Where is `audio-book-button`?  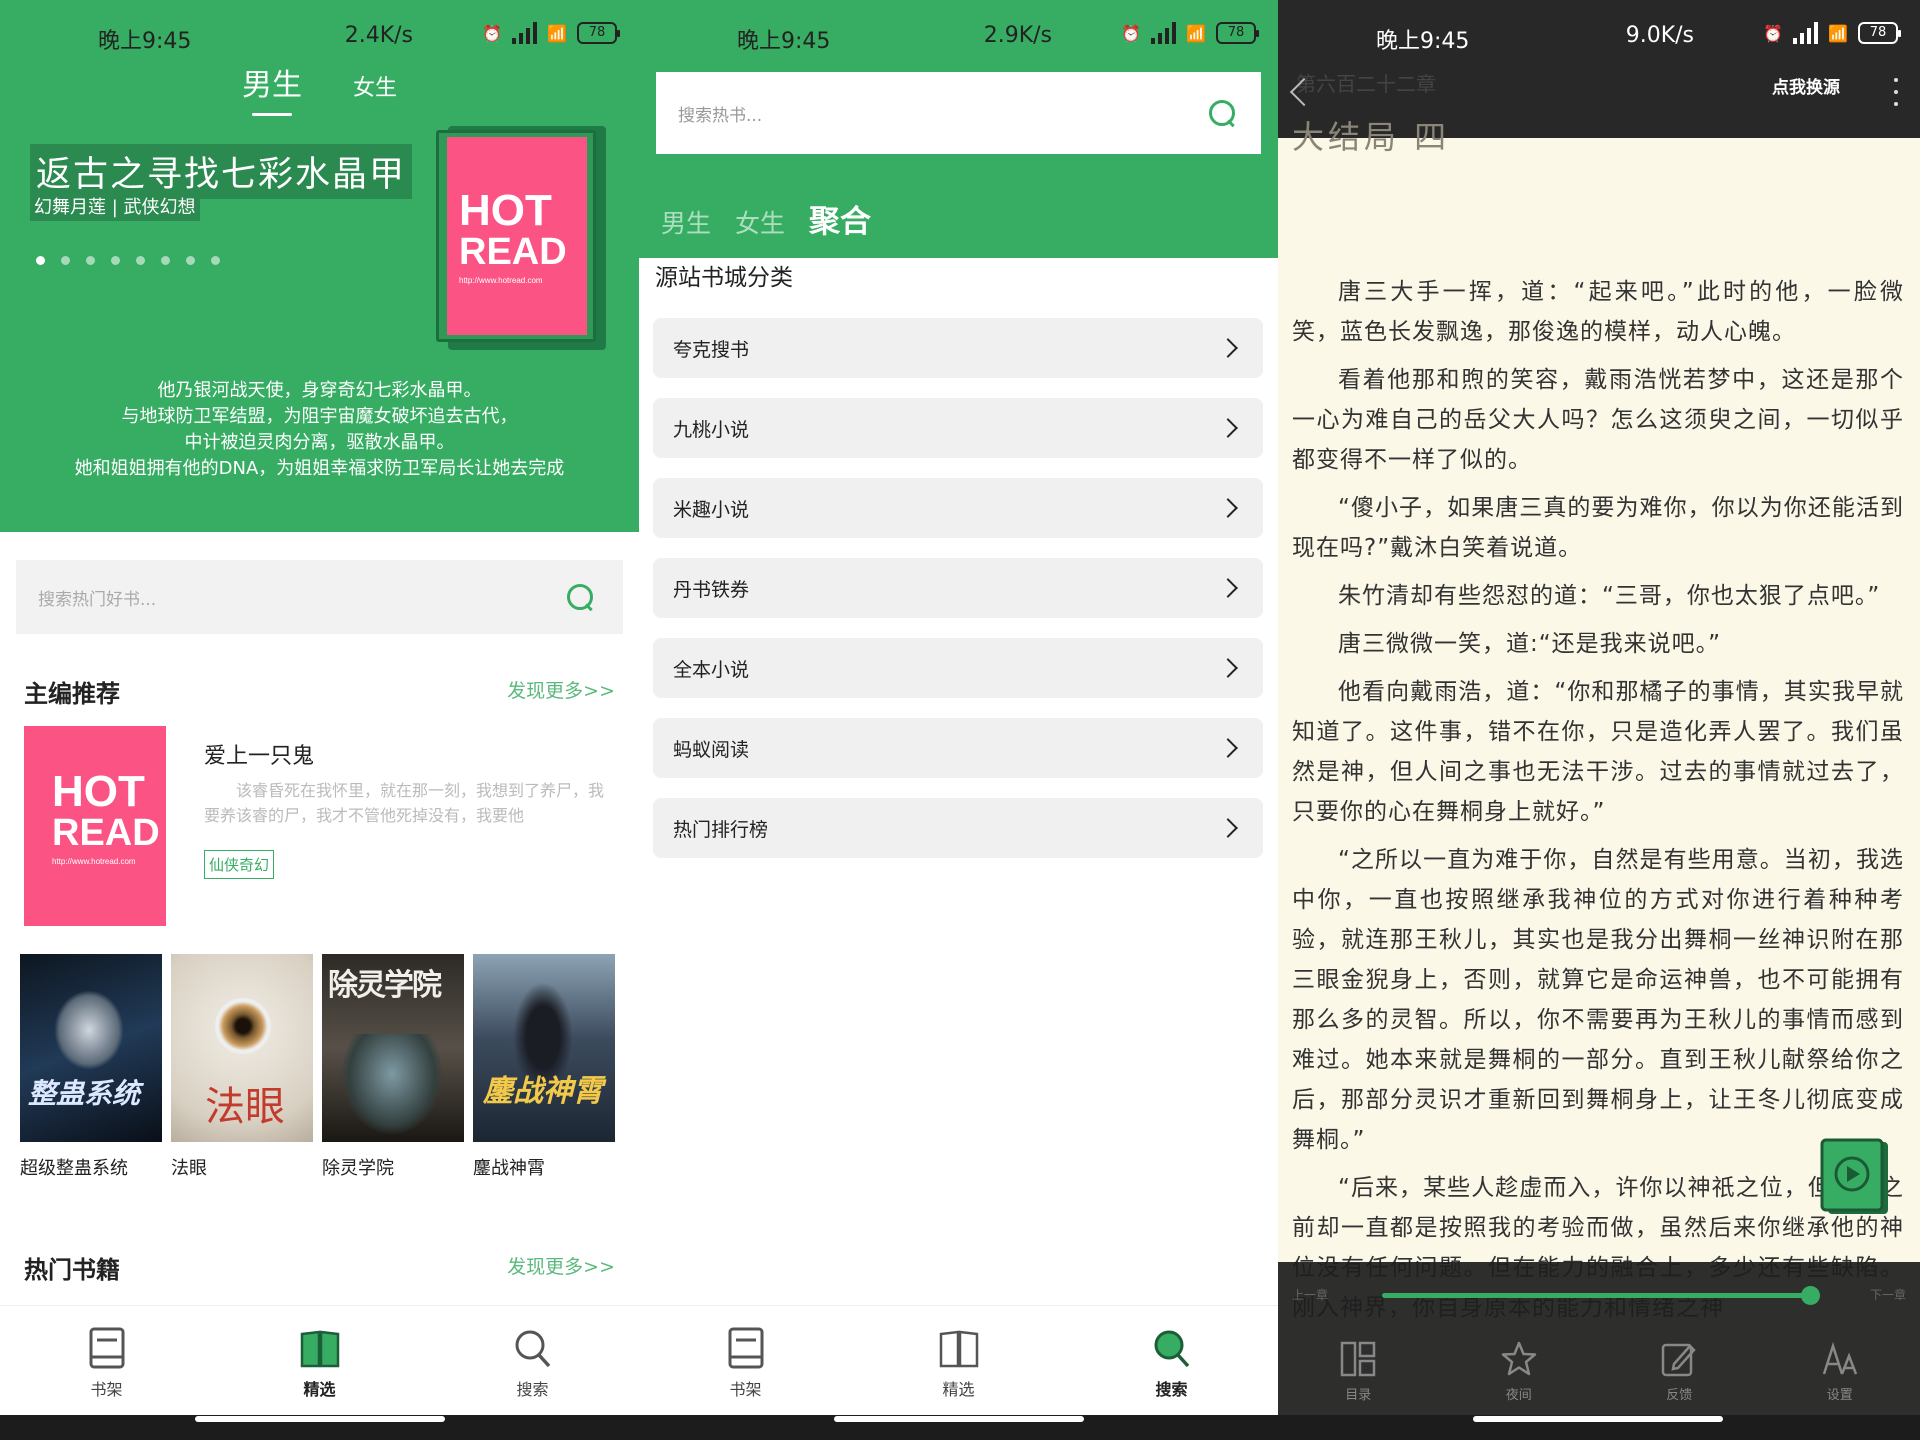 audio-book-button is located at coordinates (1856, 1178).